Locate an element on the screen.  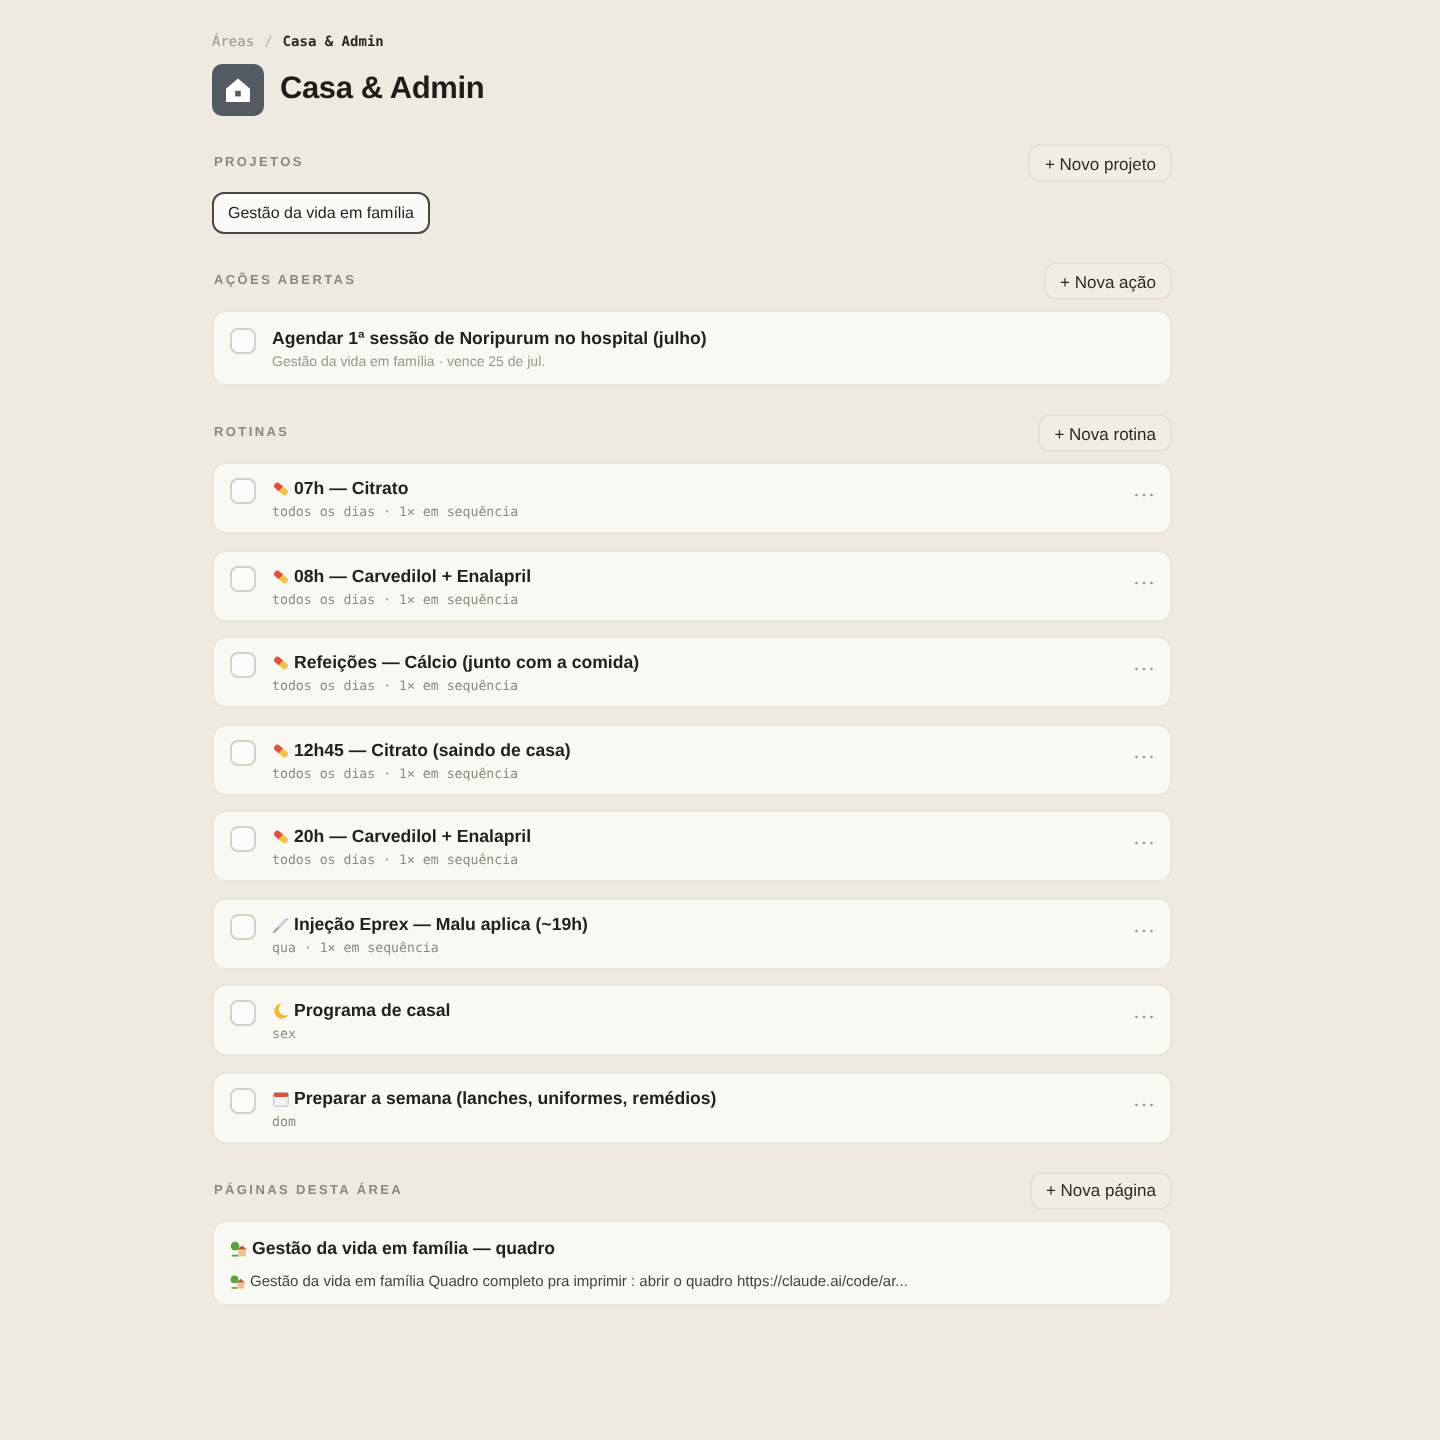
routine-title: 08h — Carvedilol + Enalapril is located at coordinates (413, 576).